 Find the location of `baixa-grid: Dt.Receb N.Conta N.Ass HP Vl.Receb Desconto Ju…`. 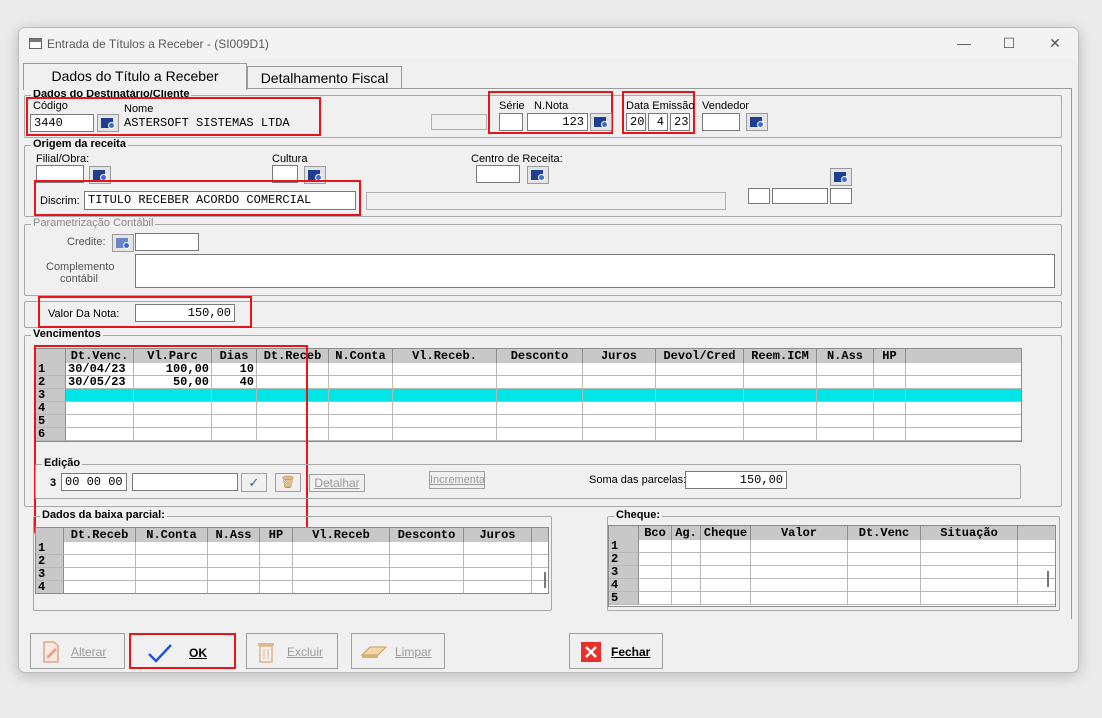

baixa-grid: Dt.Receb N.Conta N.Ass HP Vl.Receb Desconto Ju… is located at coordinates (292, 560).